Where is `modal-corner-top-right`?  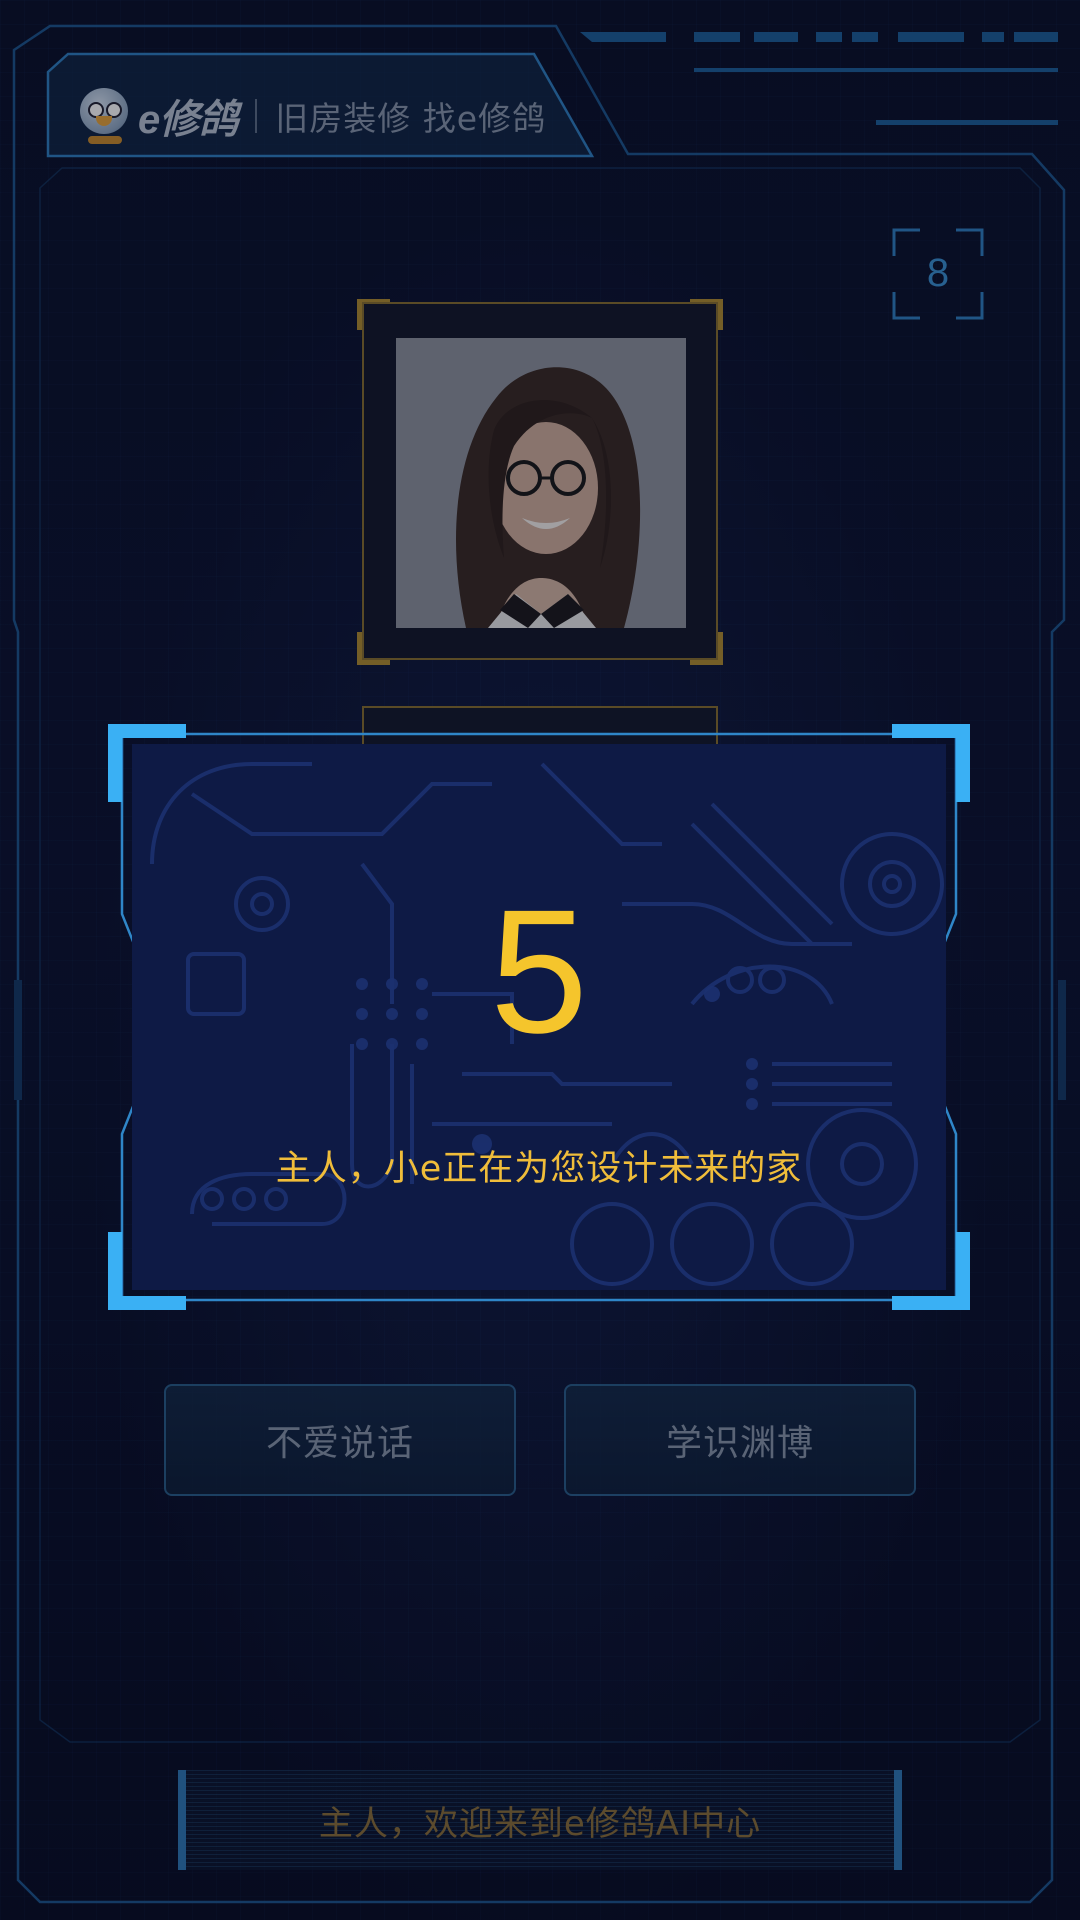
modal-corner-top-right is located at coordinates (931, 763).